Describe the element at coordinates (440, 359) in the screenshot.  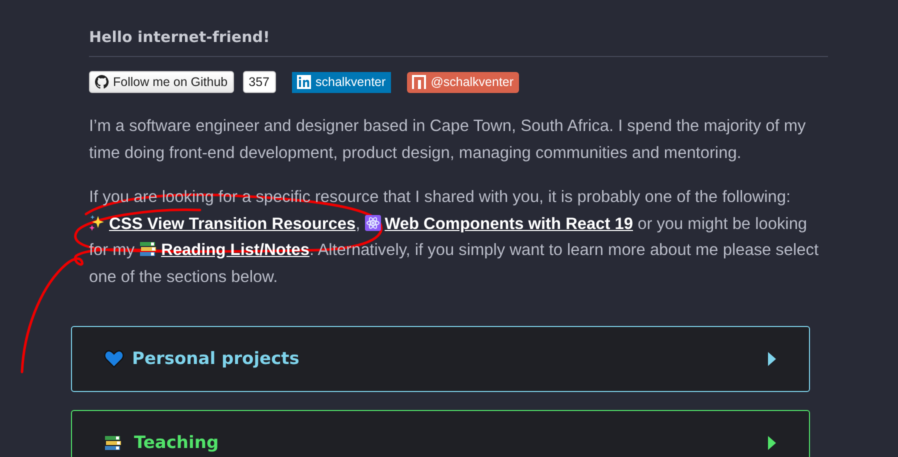
I see `section-card: Personal projects` at that location.